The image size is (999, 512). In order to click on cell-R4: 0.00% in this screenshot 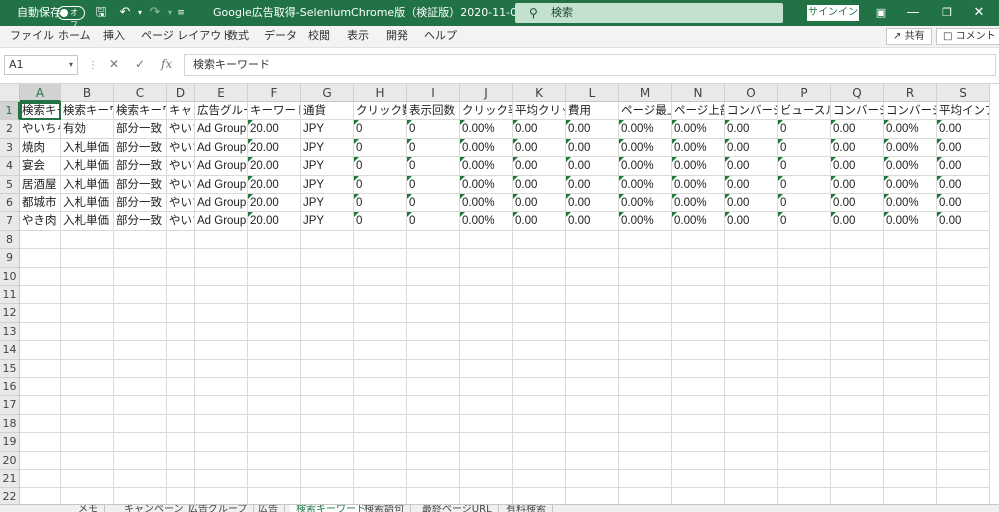, I will do `click(910, 166)`.